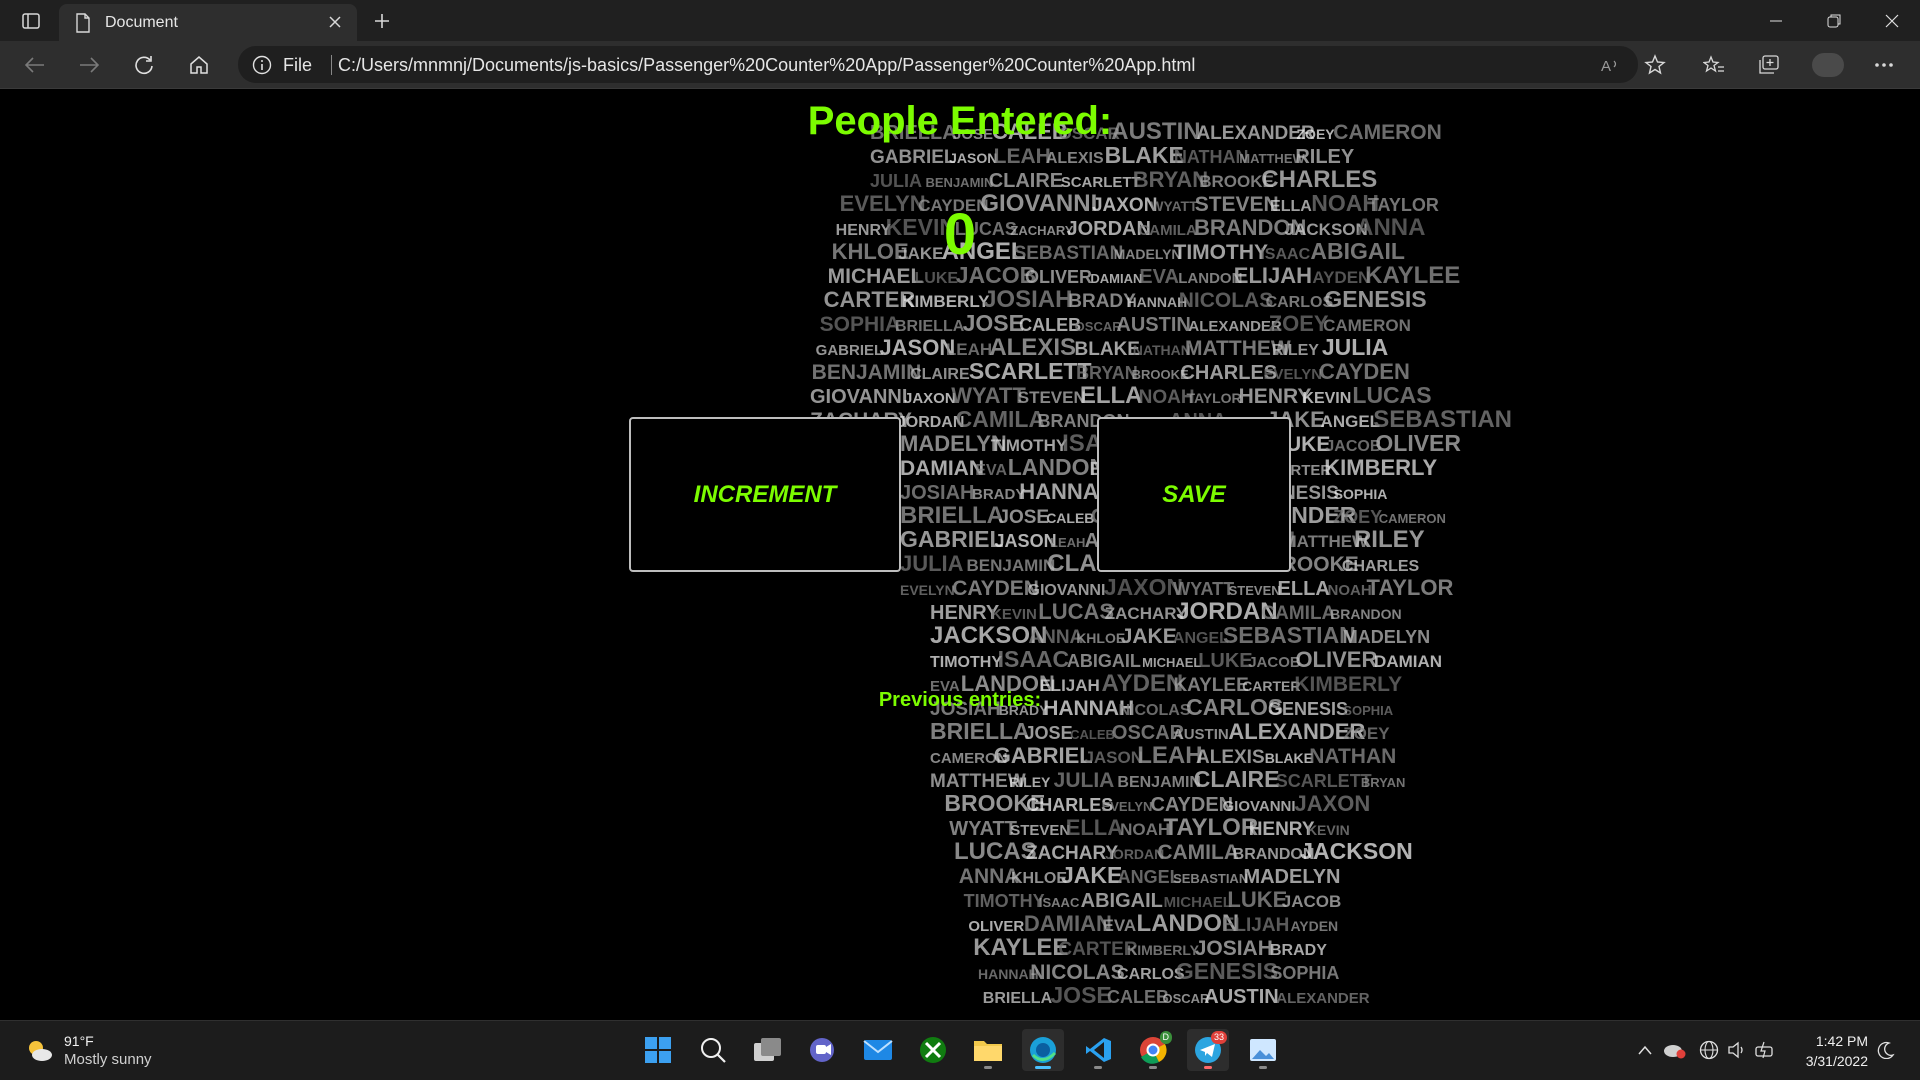 The height and width of the screenshot is (1080, 1920). What do you see at coordinates (1098, 1050) in the screenshot?
I see `vscode-icon` at bounding box center [1098, 1050].